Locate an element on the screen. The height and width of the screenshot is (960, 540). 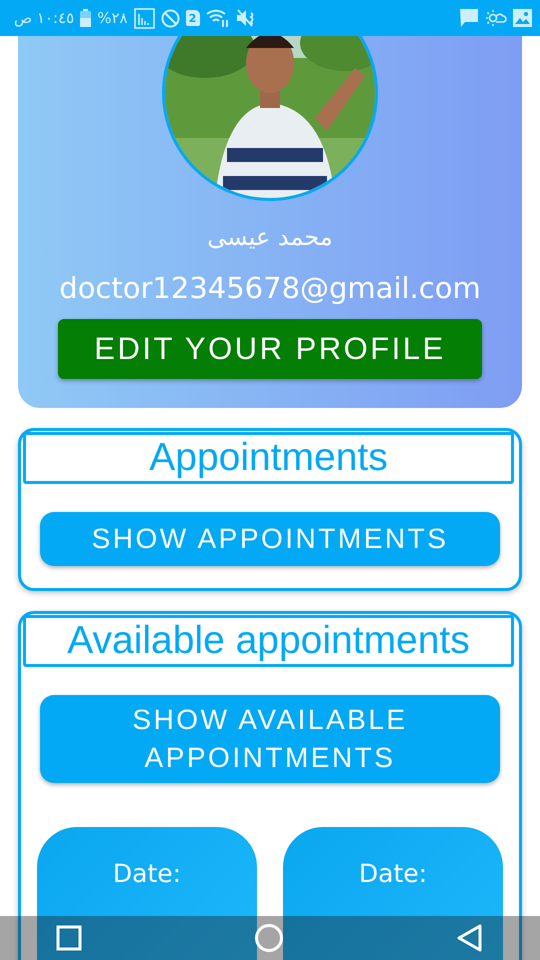
section-title: Available appointments is located at coordinates (268, 641).